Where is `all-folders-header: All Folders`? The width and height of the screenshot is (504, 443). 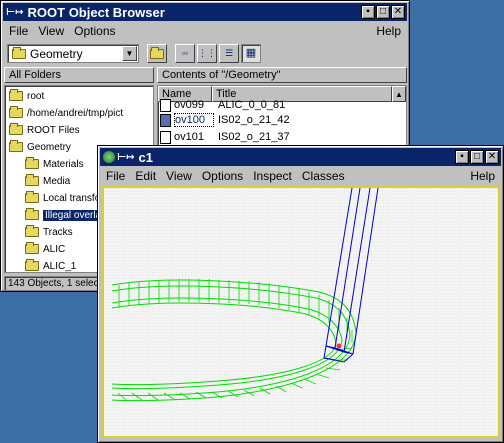 all-folders-header: All Folders is located at coordinates (79, 75).